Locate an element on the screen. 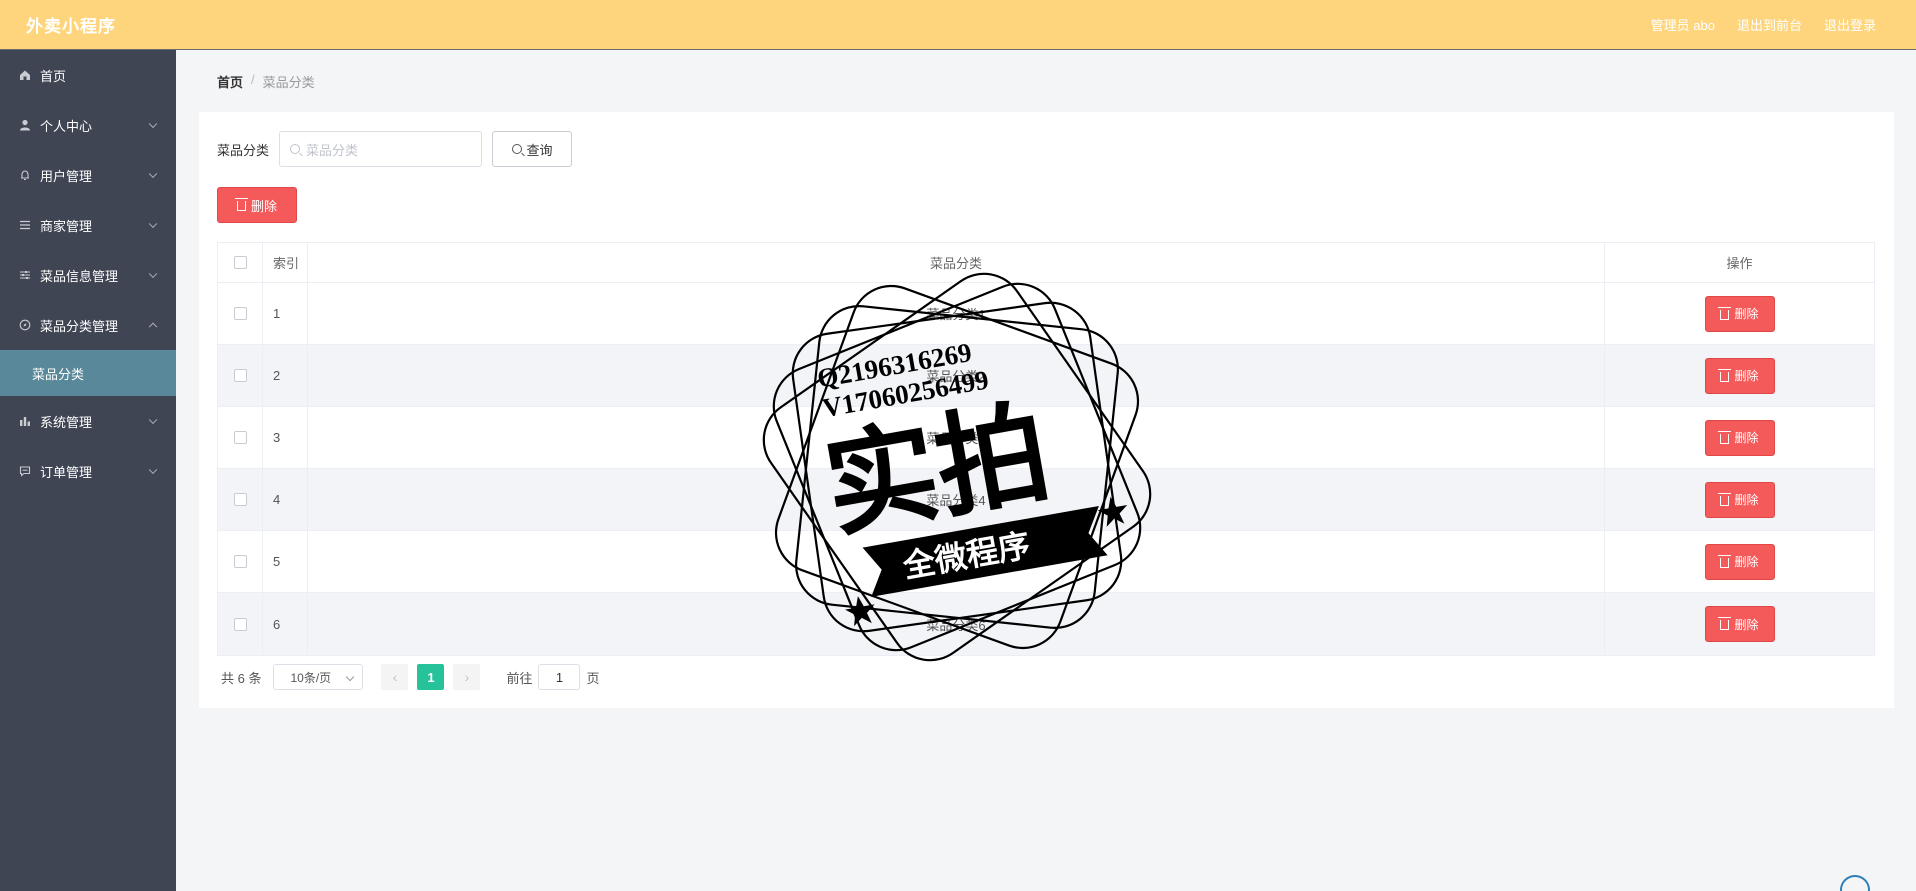  table-row: 4 菜品分类4 删除 is located at coordinates (1046, 500).